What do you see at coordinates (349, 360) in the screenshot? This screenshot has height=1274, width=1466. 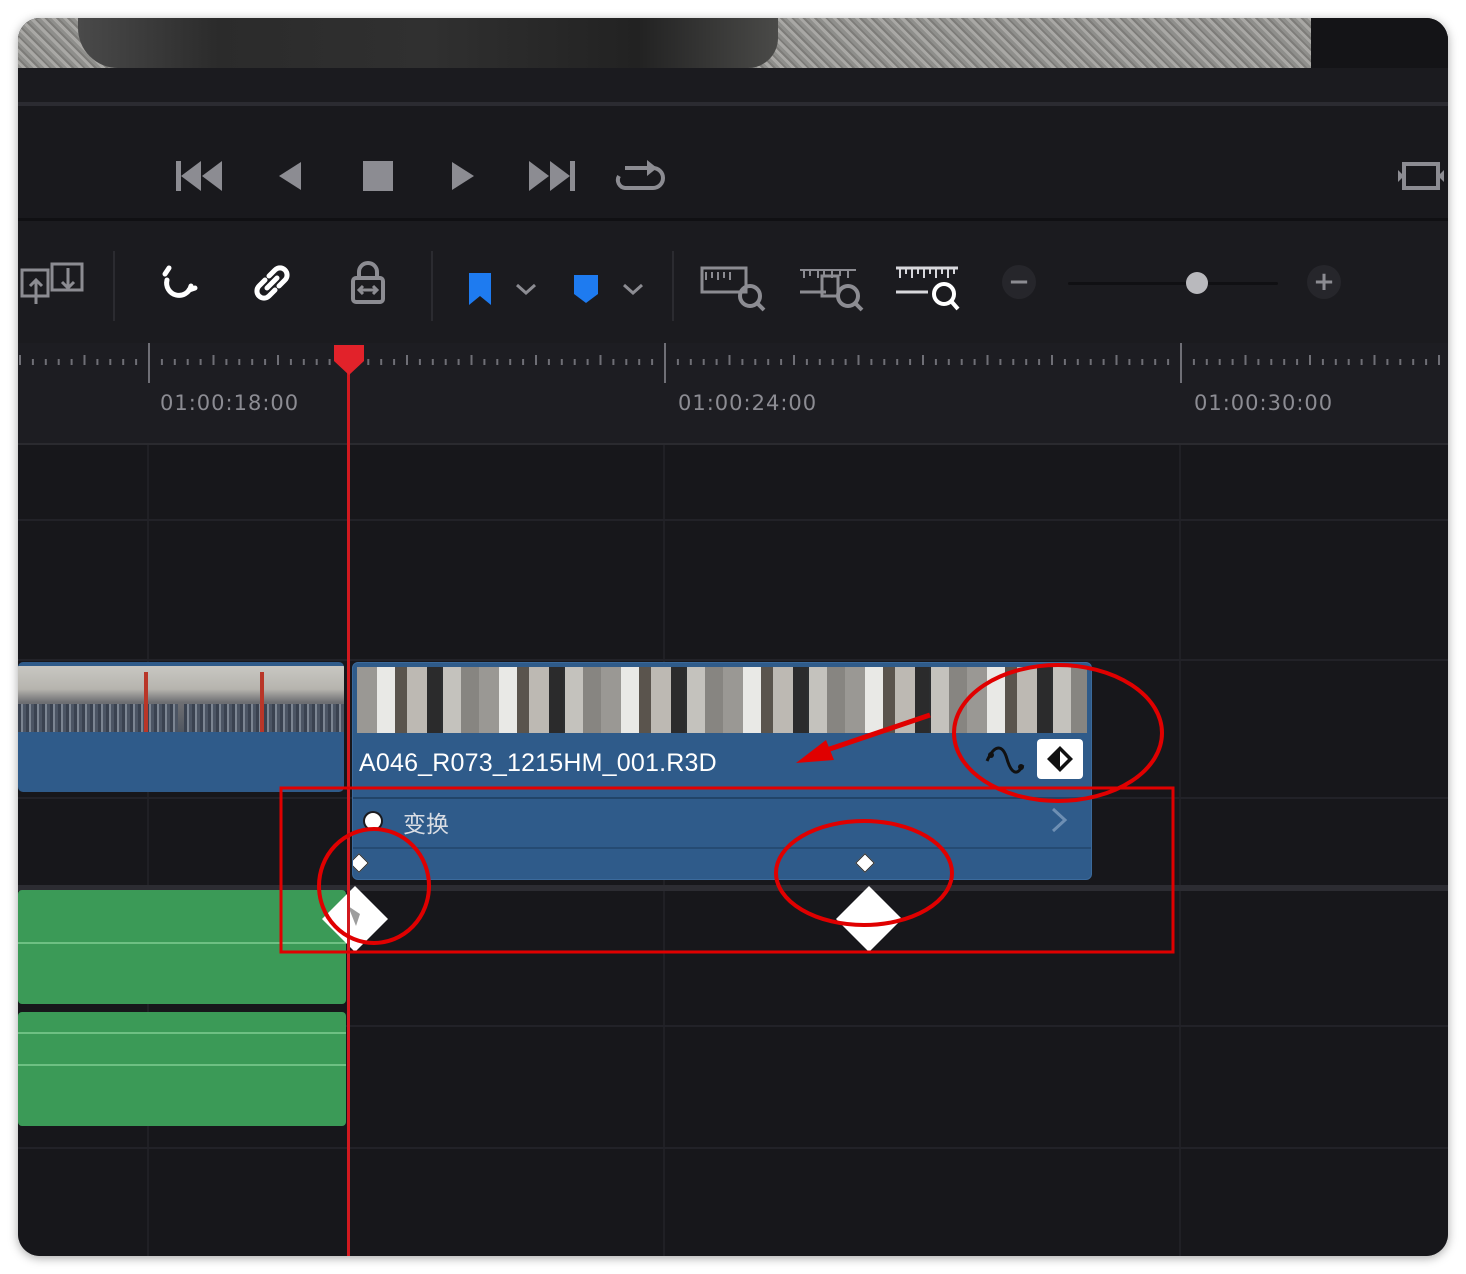 I see `playhead-handle` at bounding box center [349, 360].